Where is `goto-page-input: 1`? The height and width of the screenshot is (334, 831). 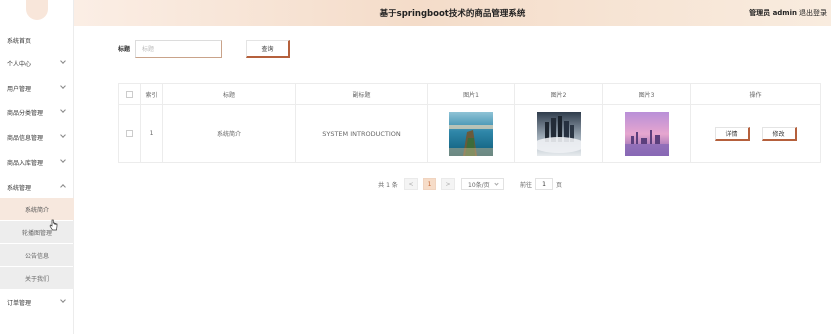 goto-page-input: 1 is located at coordinates (544, 184).